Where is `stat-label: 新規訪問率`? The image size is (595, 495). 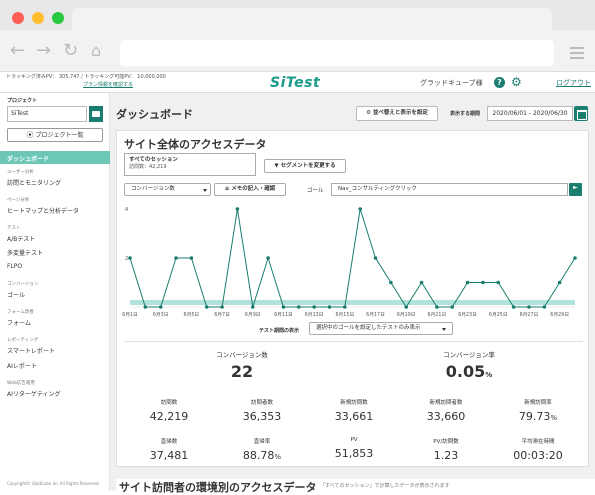 stat-label: 新規訪問率 is located at coordinates (538, 403).